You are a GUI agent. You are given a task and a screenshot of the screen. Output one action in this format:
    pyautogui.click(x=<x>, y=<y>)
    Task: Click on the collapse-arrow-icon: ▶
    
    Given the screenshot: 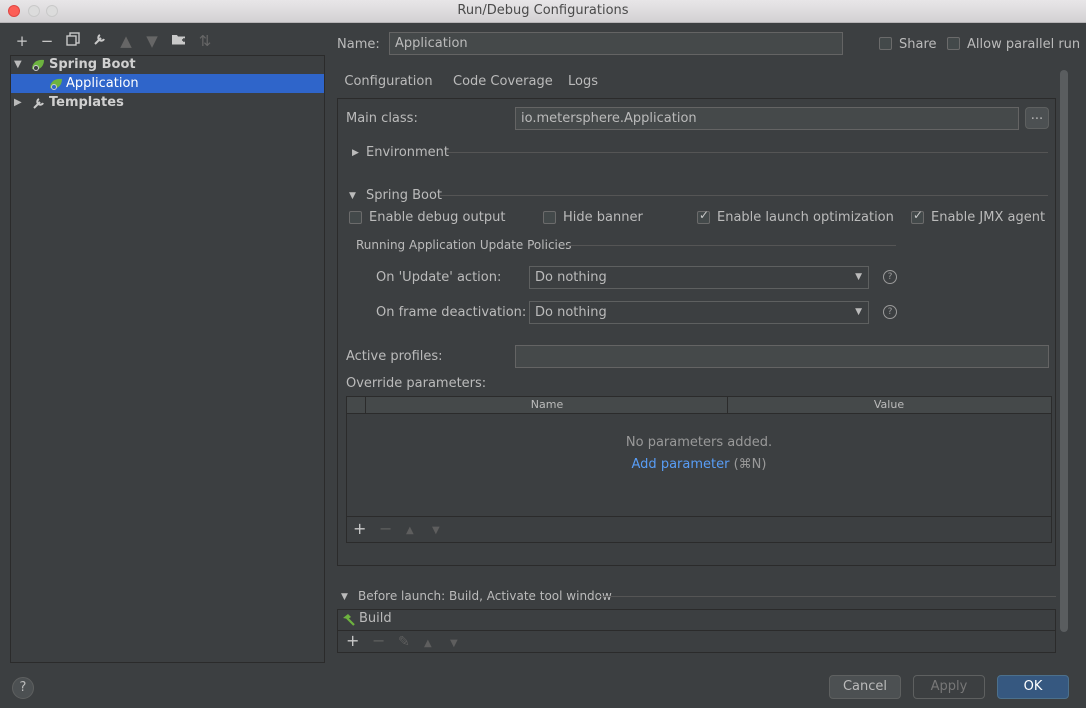 What is the action you would take?
    pyautogui.click(x=18, y=102)
    